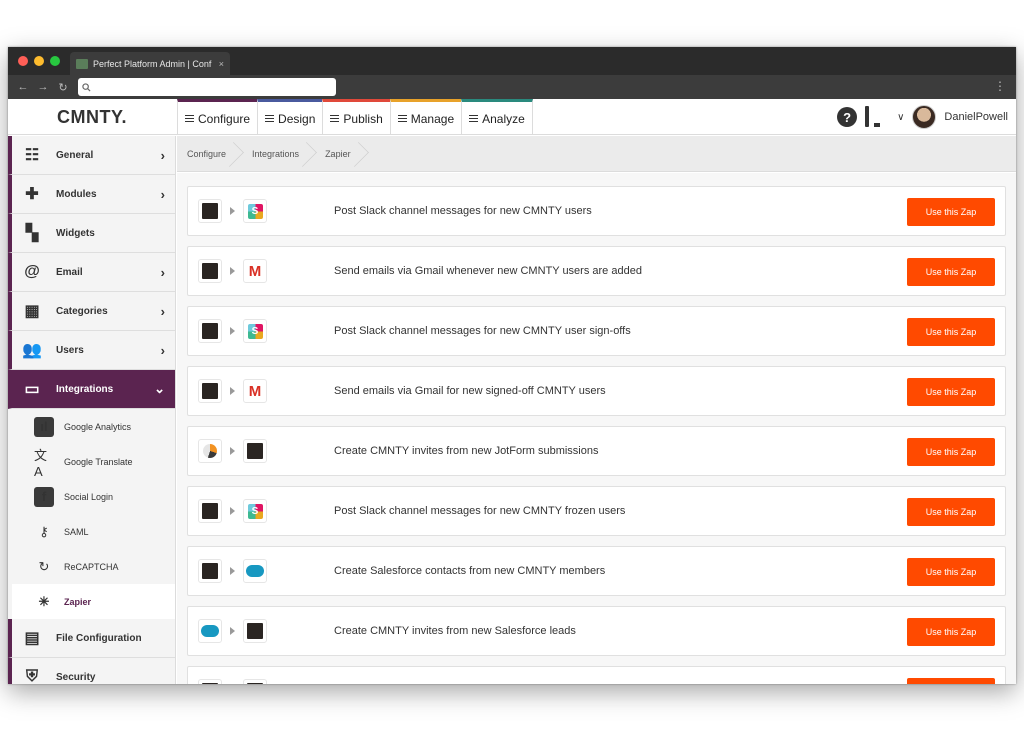 This screenshot has width=1024, height=731. I want to click on facebook-icon: f, so click(44, 496).